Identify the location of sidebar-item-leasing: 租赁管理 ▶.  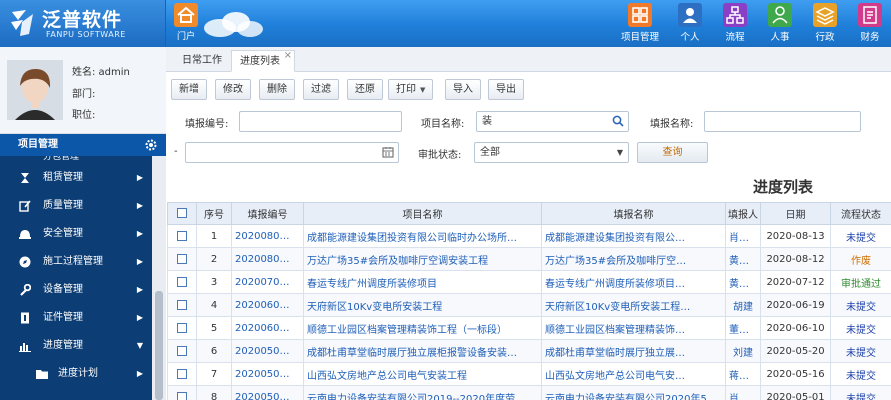
(76, 178).